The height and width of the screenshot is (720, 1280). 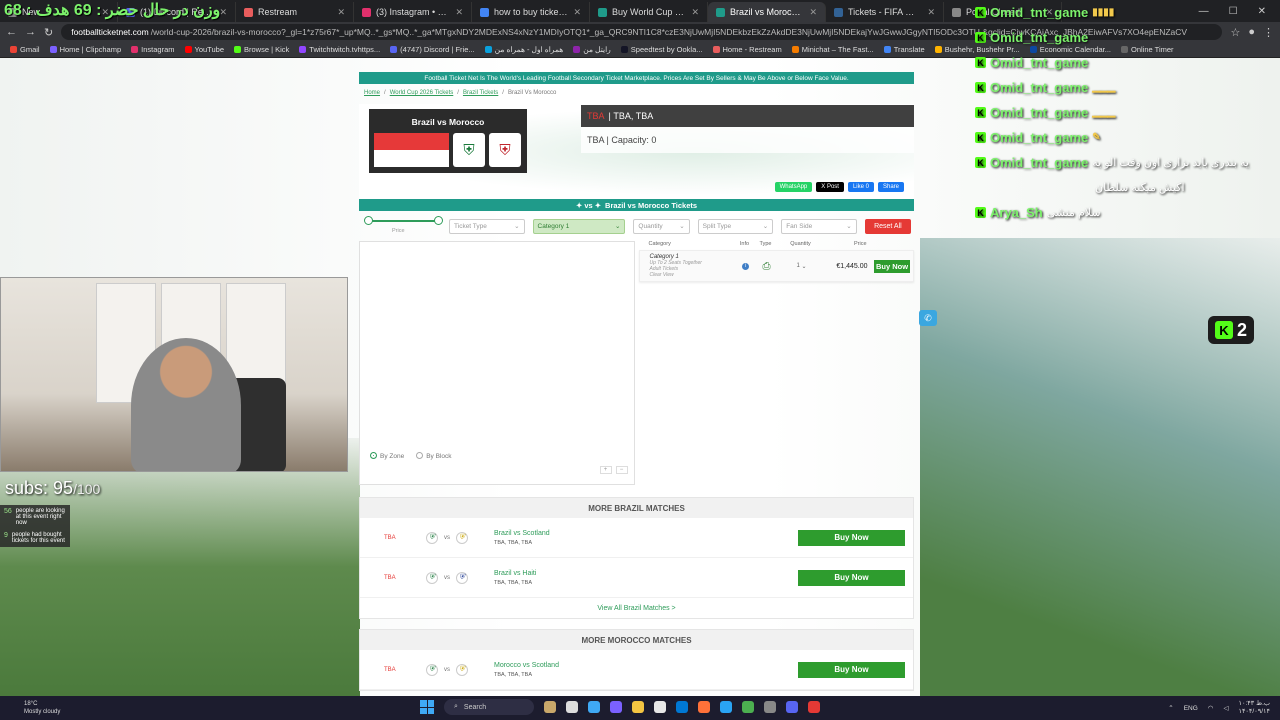 What do you see at coordinates (621, 470) in the screenshot?
I see `zoom-out-button: −` at bounding box center [621, 470].